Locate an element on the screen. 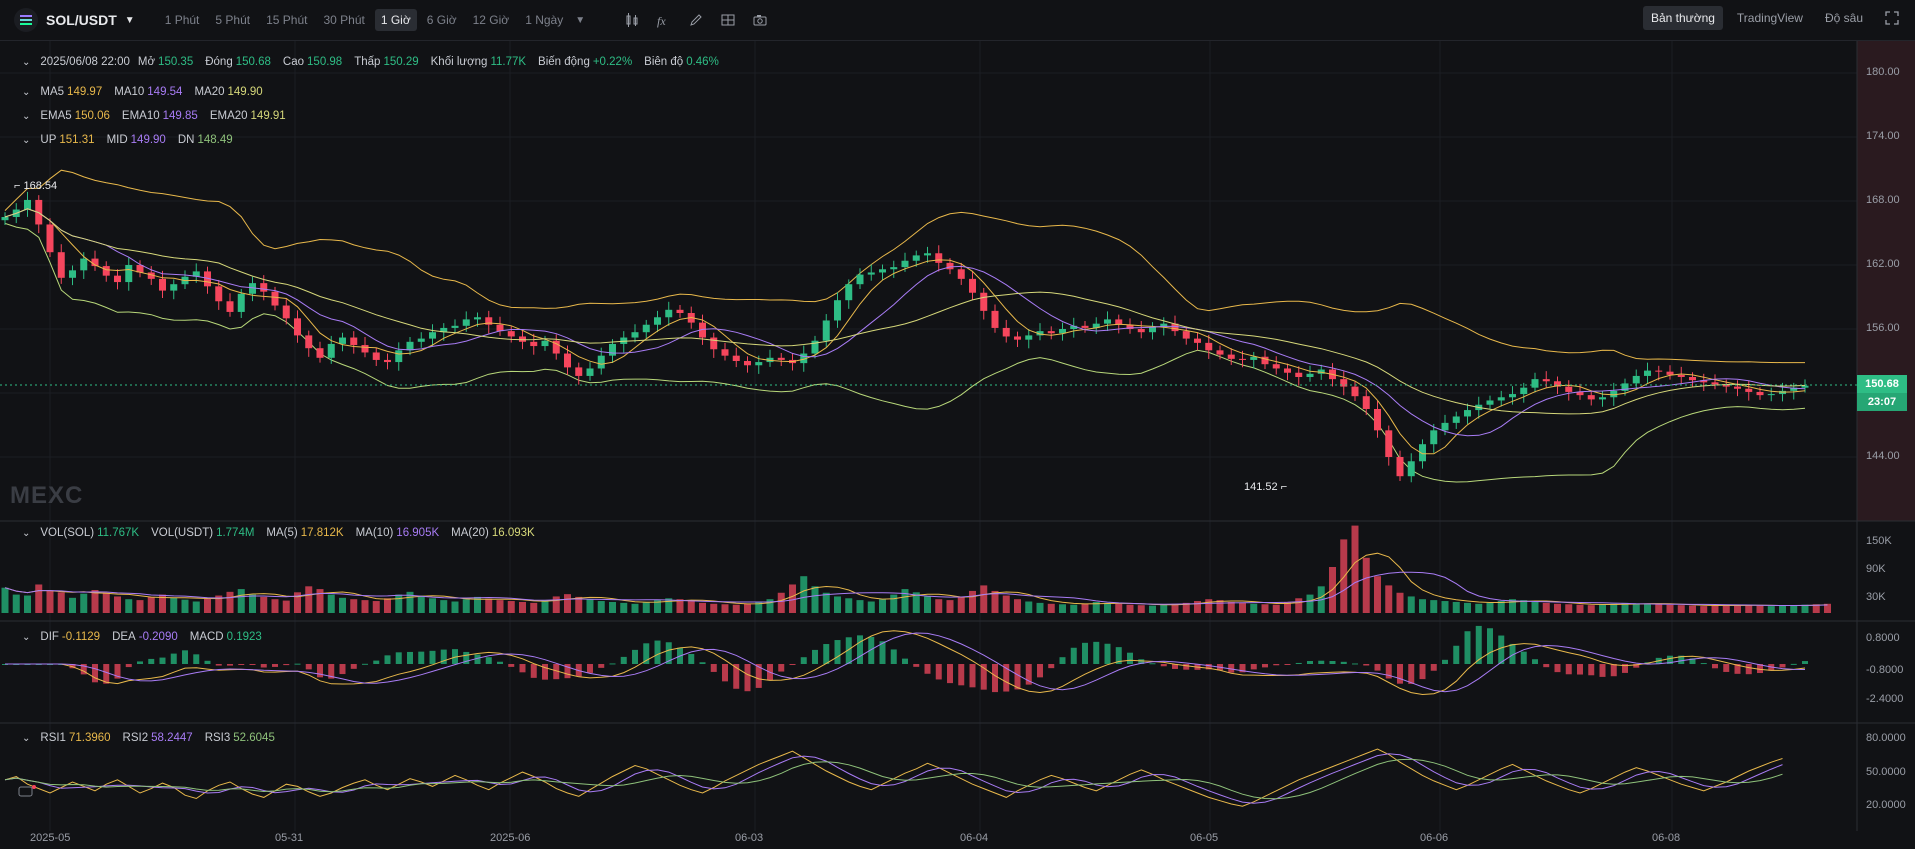  tab-depth: Độ sâu is located at coordinates (1844, 18).